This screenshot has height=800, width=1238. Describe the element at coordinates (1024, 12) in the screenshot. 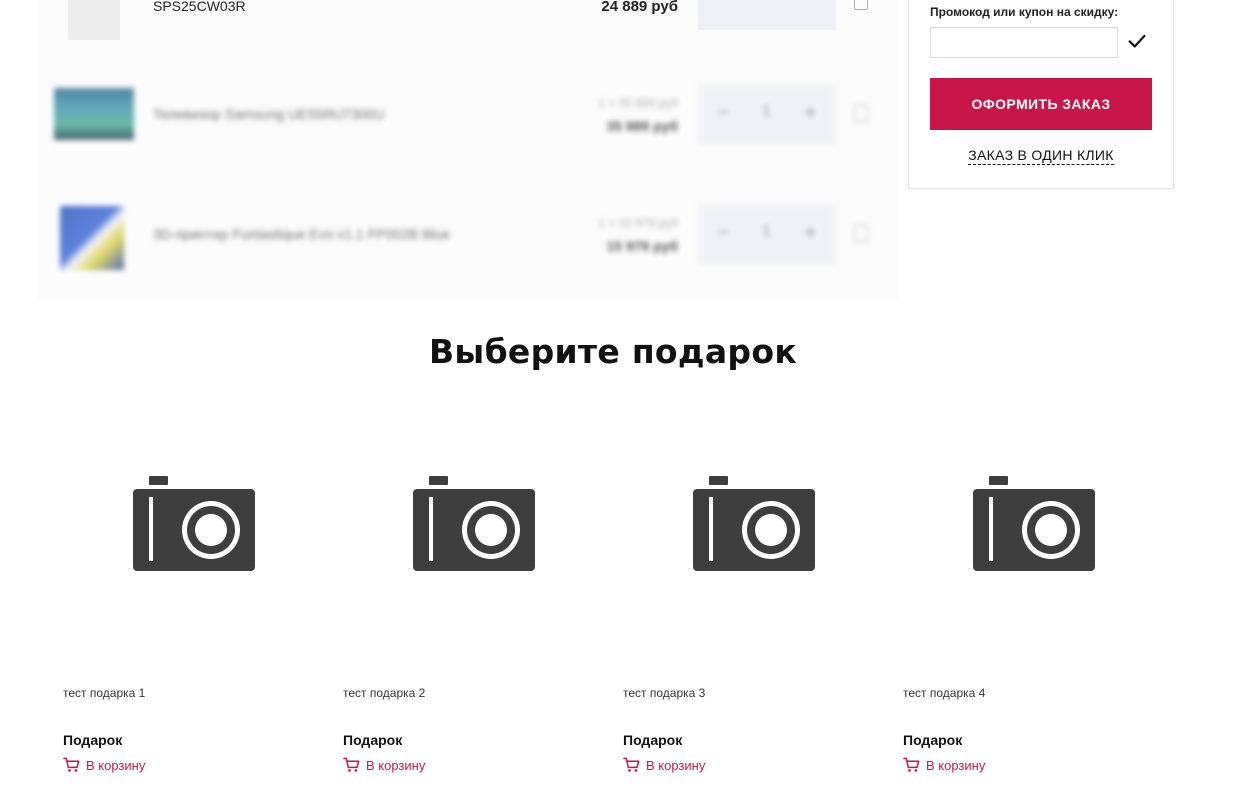

I see `promo-code-label: Промокод или купон на скидку:` at that location.